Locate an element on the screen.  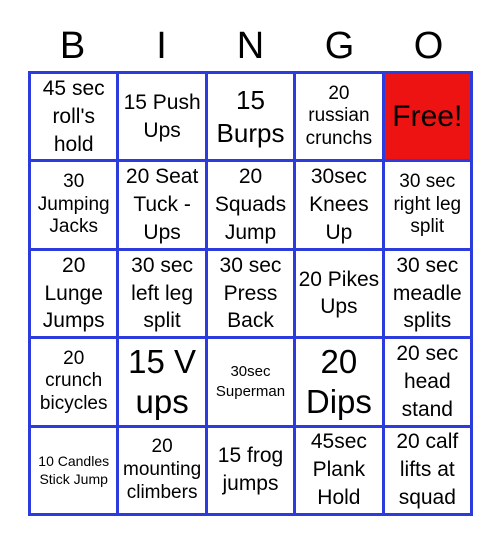
bingo-cell: 20 Squads Jump is located at coordinates (250, 205).